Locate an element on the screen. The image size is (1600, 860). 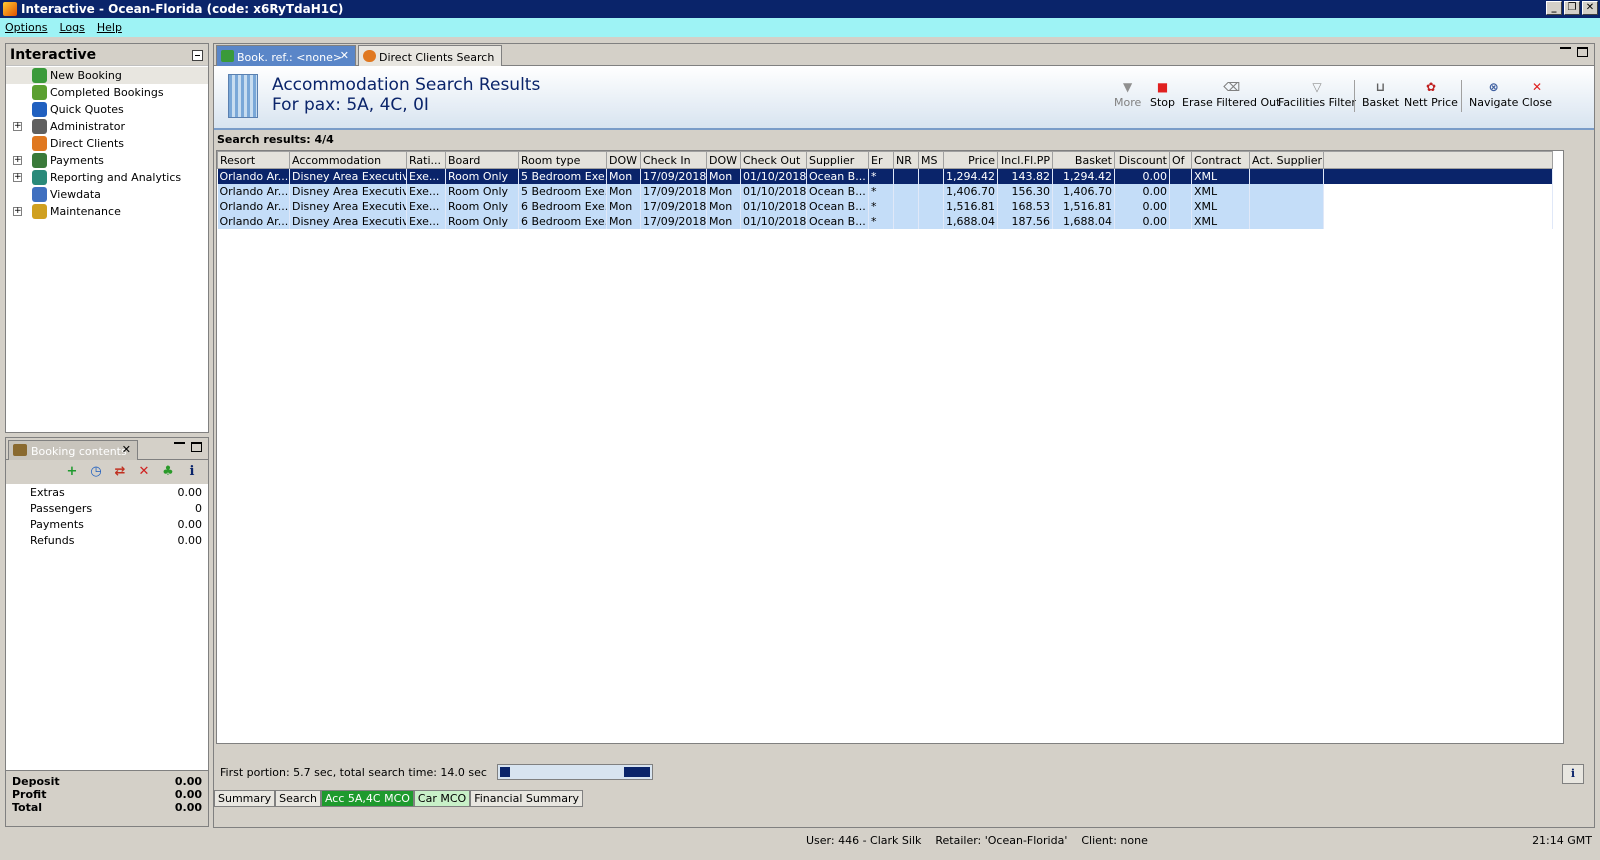
nav-item-3: + Administrator is located at coordinates (107, 126).